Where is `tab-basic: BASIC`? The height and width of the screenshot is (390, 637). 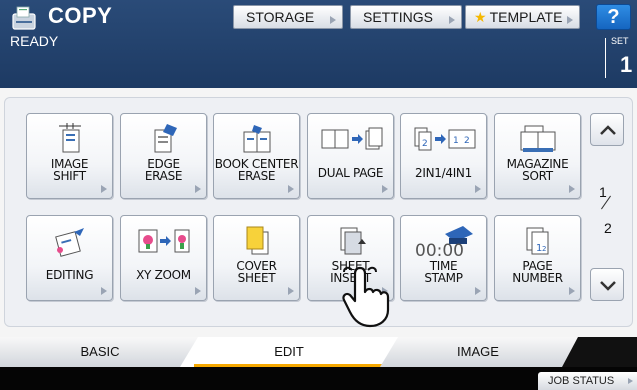
tab-basic: BASIC is located at coordinates (100, 352).